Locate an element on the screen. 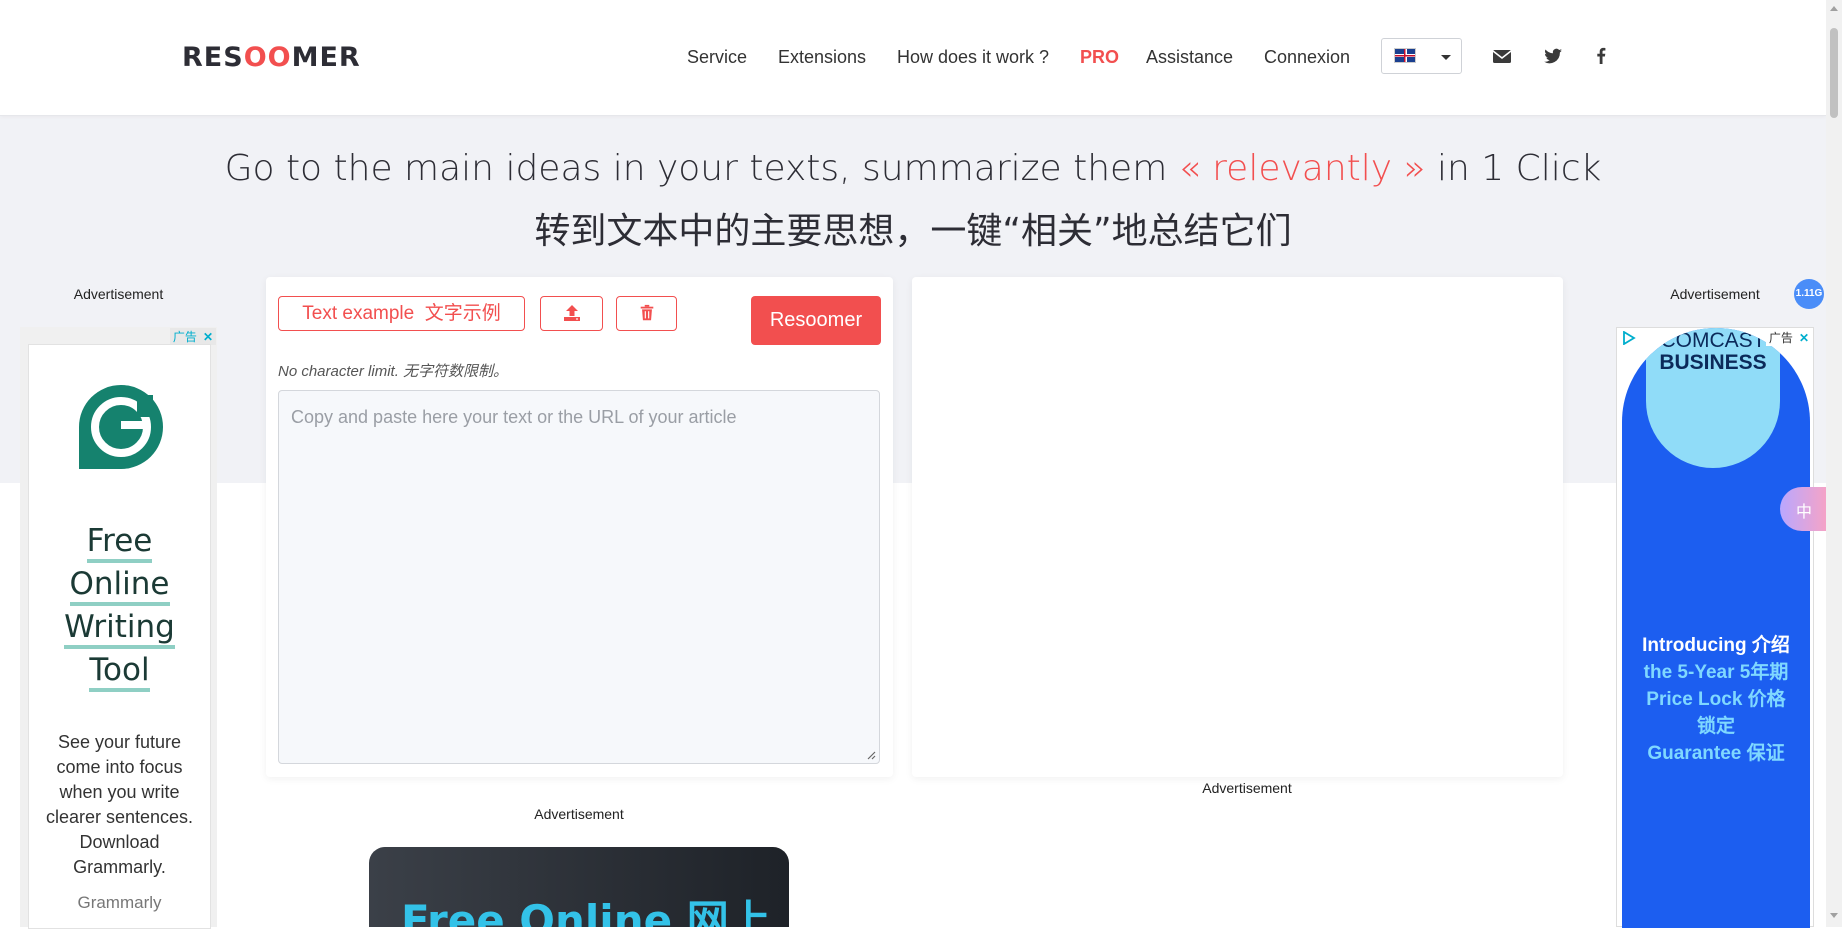 Image resolution: width=1842 pixels, height=929 pixels. resoomer-submit-button: Resoomer is located at coordinates (816, 320).